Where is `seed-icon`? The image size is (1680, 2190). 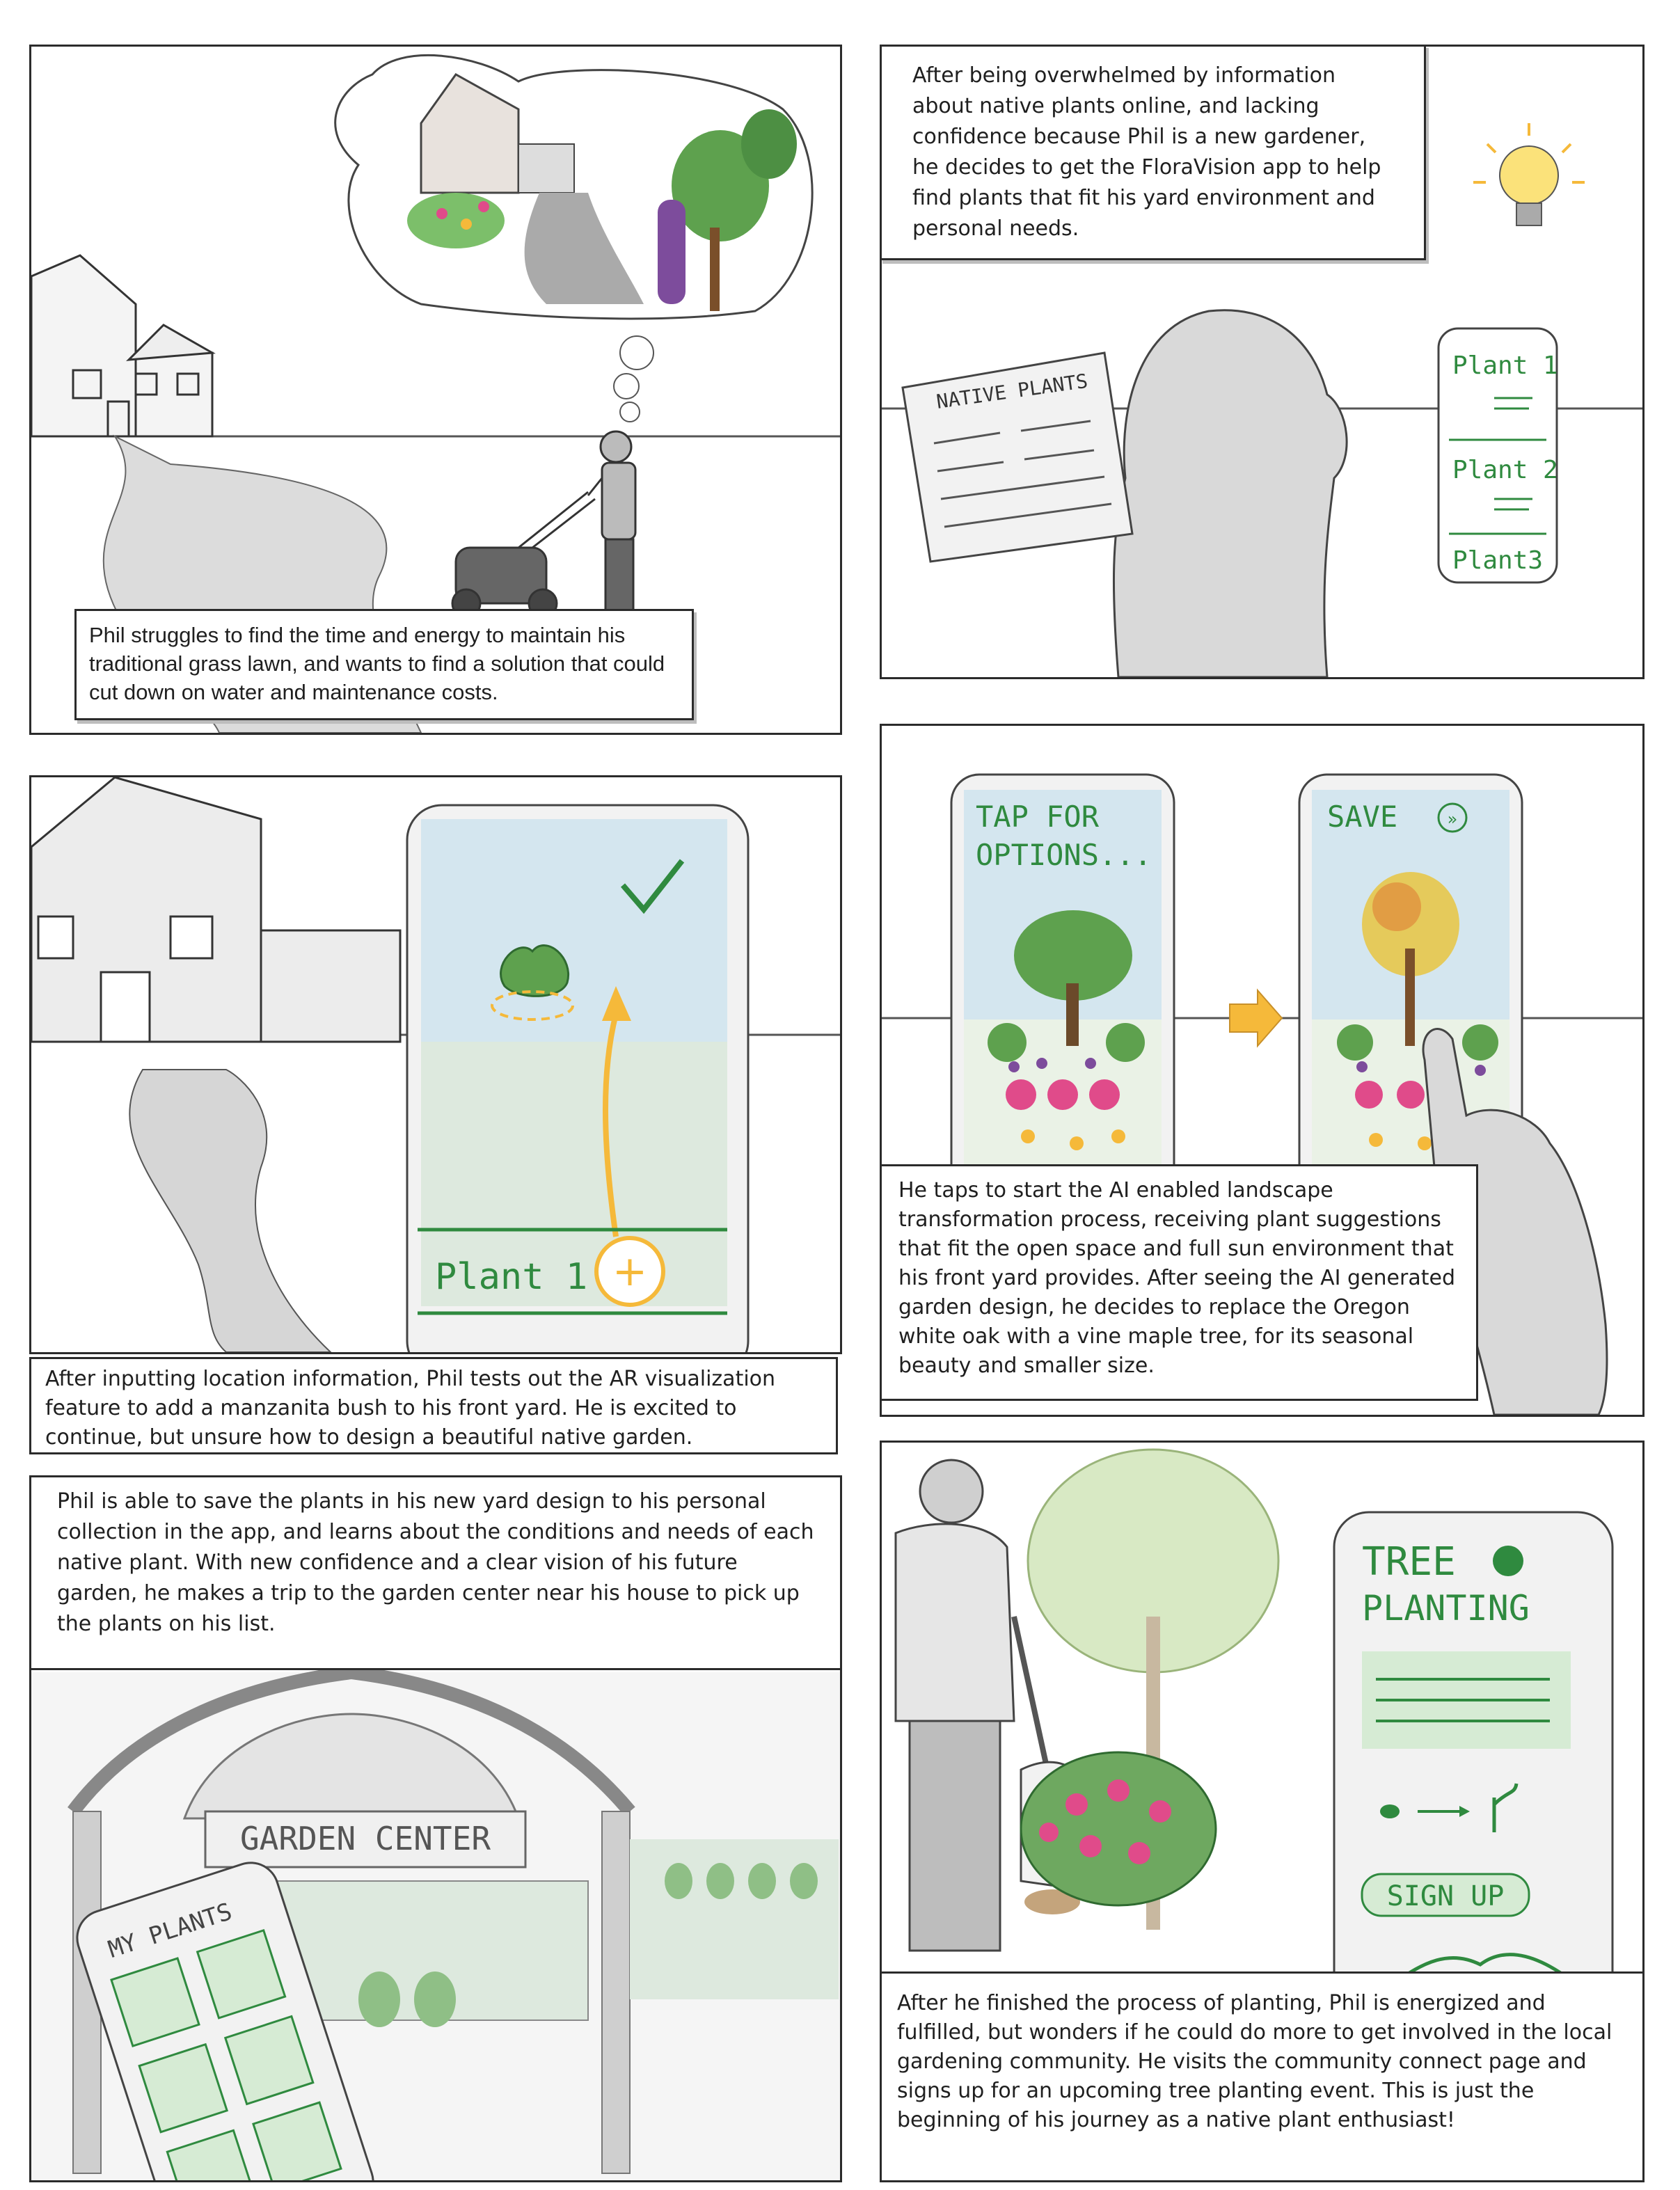 seed-icon is located at coordinates (1390, 1811).